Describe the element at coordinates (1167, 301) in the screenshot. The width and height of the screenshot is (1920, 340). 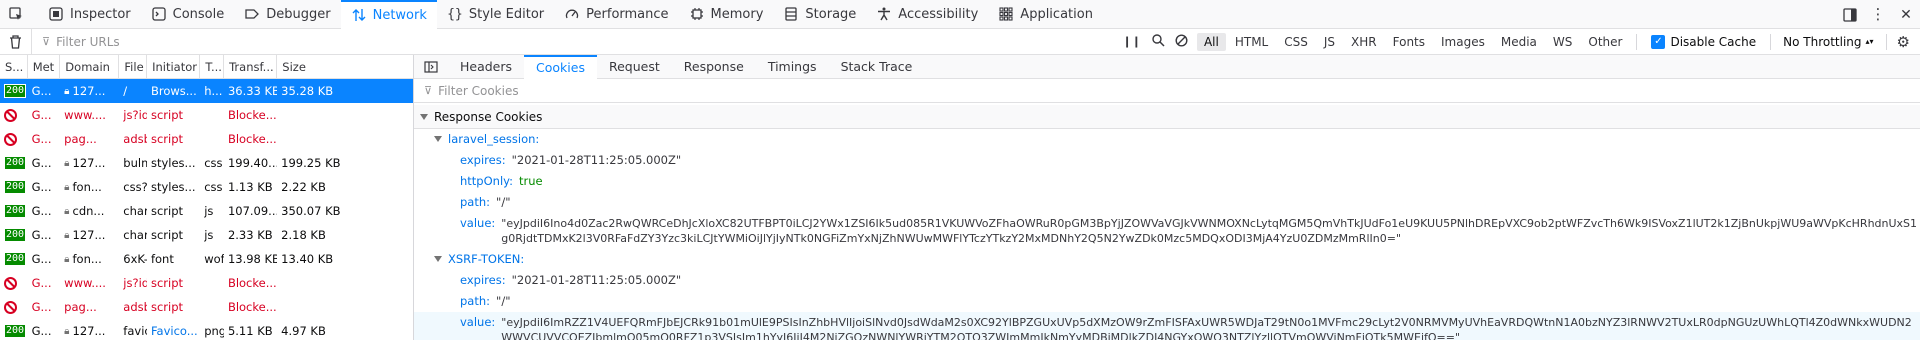
I see `cookie-prop: path: "/"` at that location.